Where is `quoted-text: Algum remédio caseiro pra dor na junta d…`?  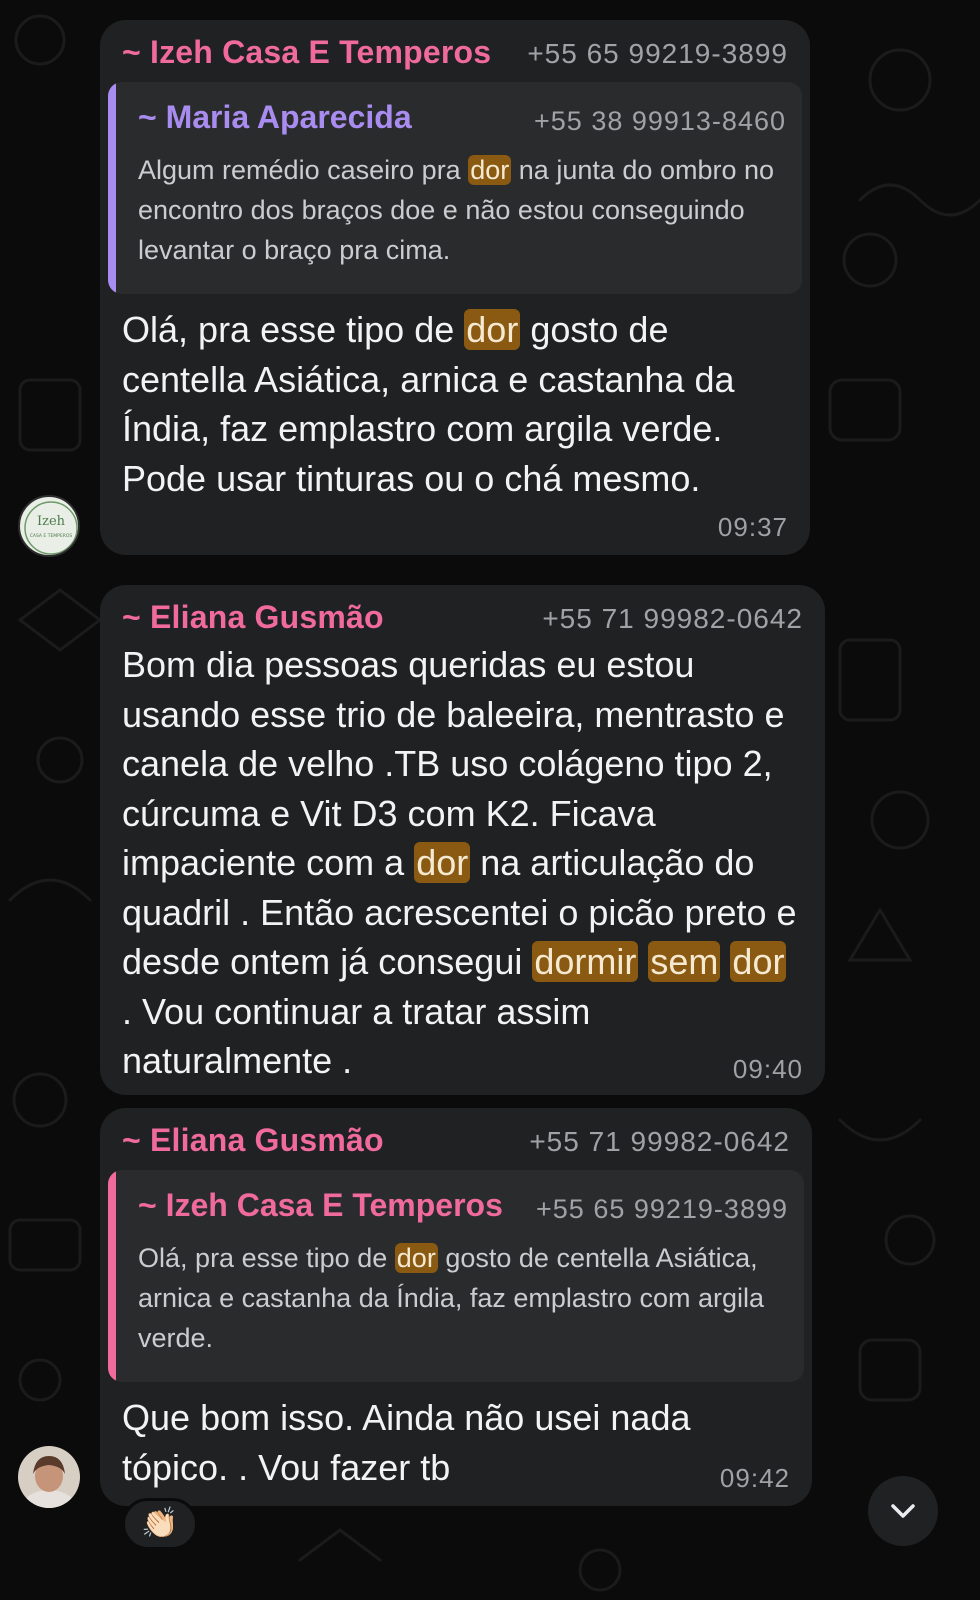
quoted-text: Algum remédio caseiro pra dor na junta d… is located at coordinates (456, 210).